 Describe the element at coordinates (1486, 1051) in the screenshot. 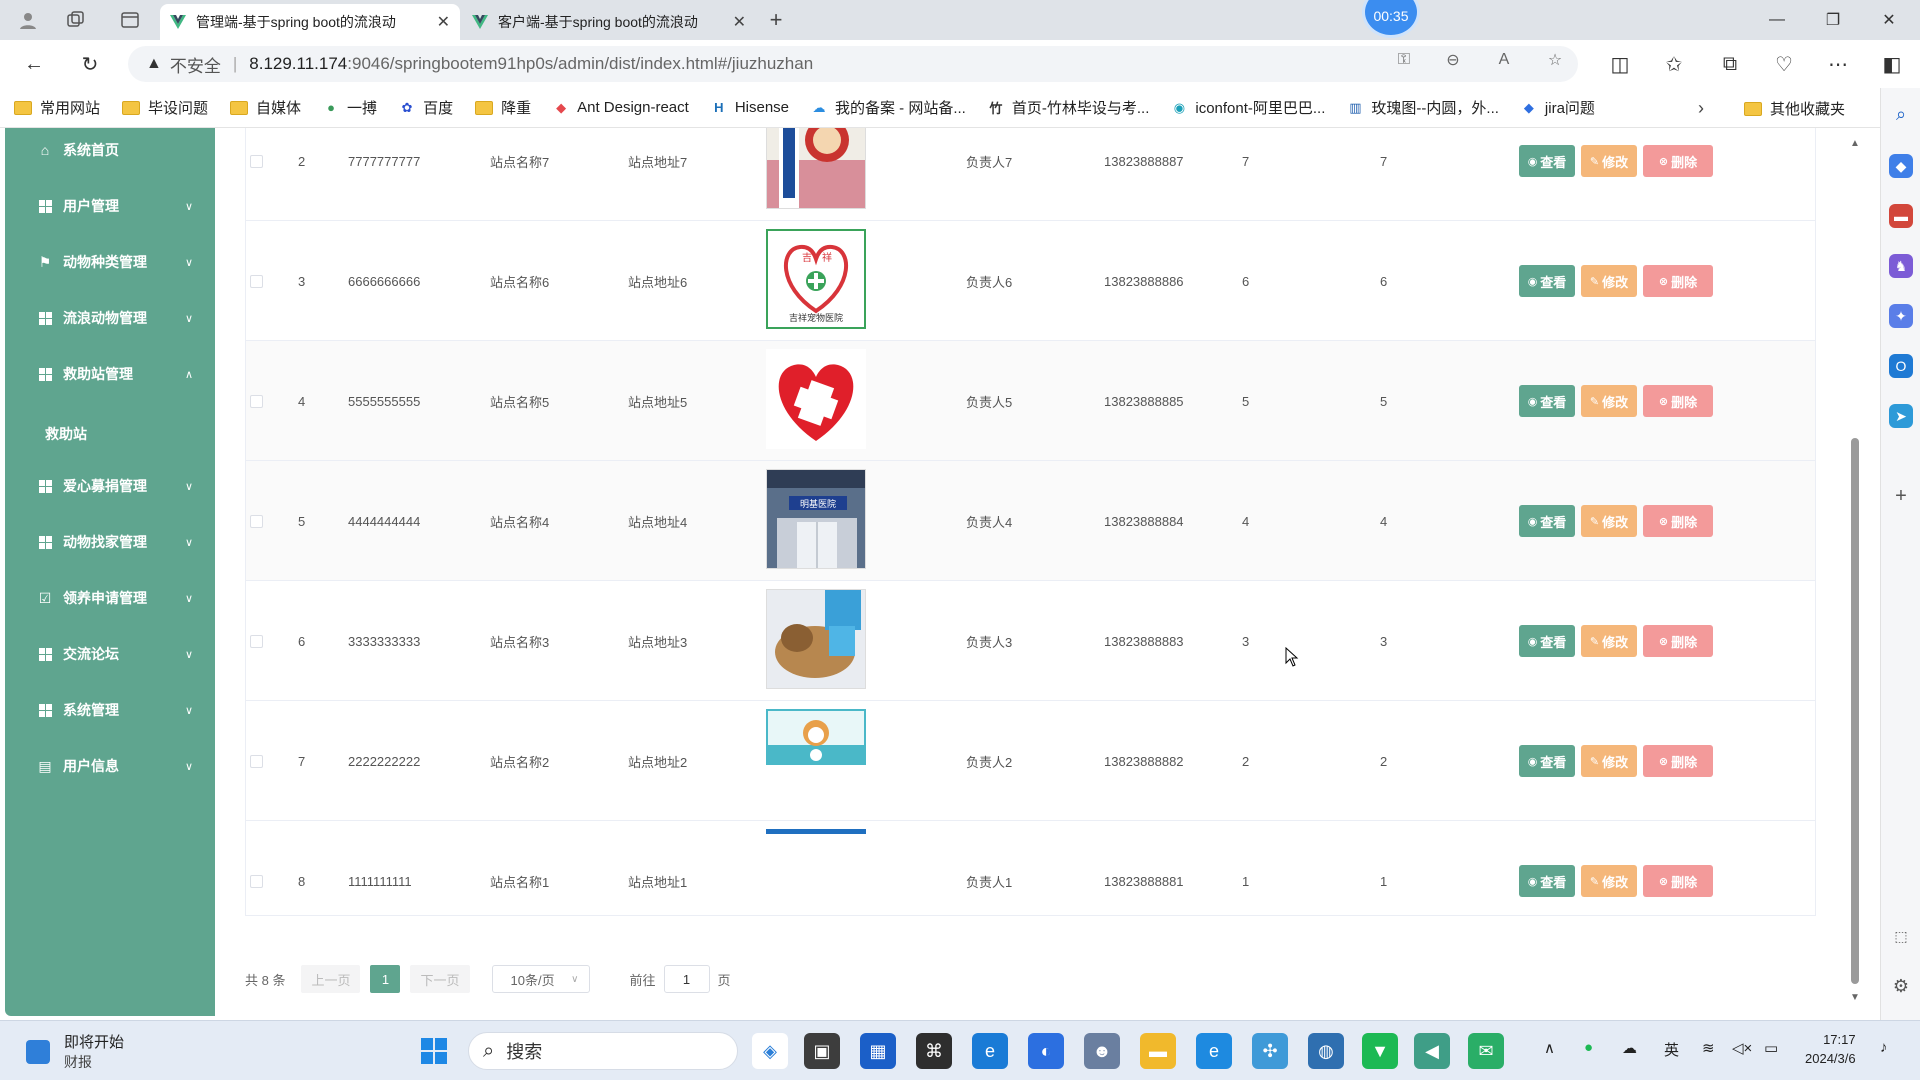

I see `wechat-icon: ✉` at that location.